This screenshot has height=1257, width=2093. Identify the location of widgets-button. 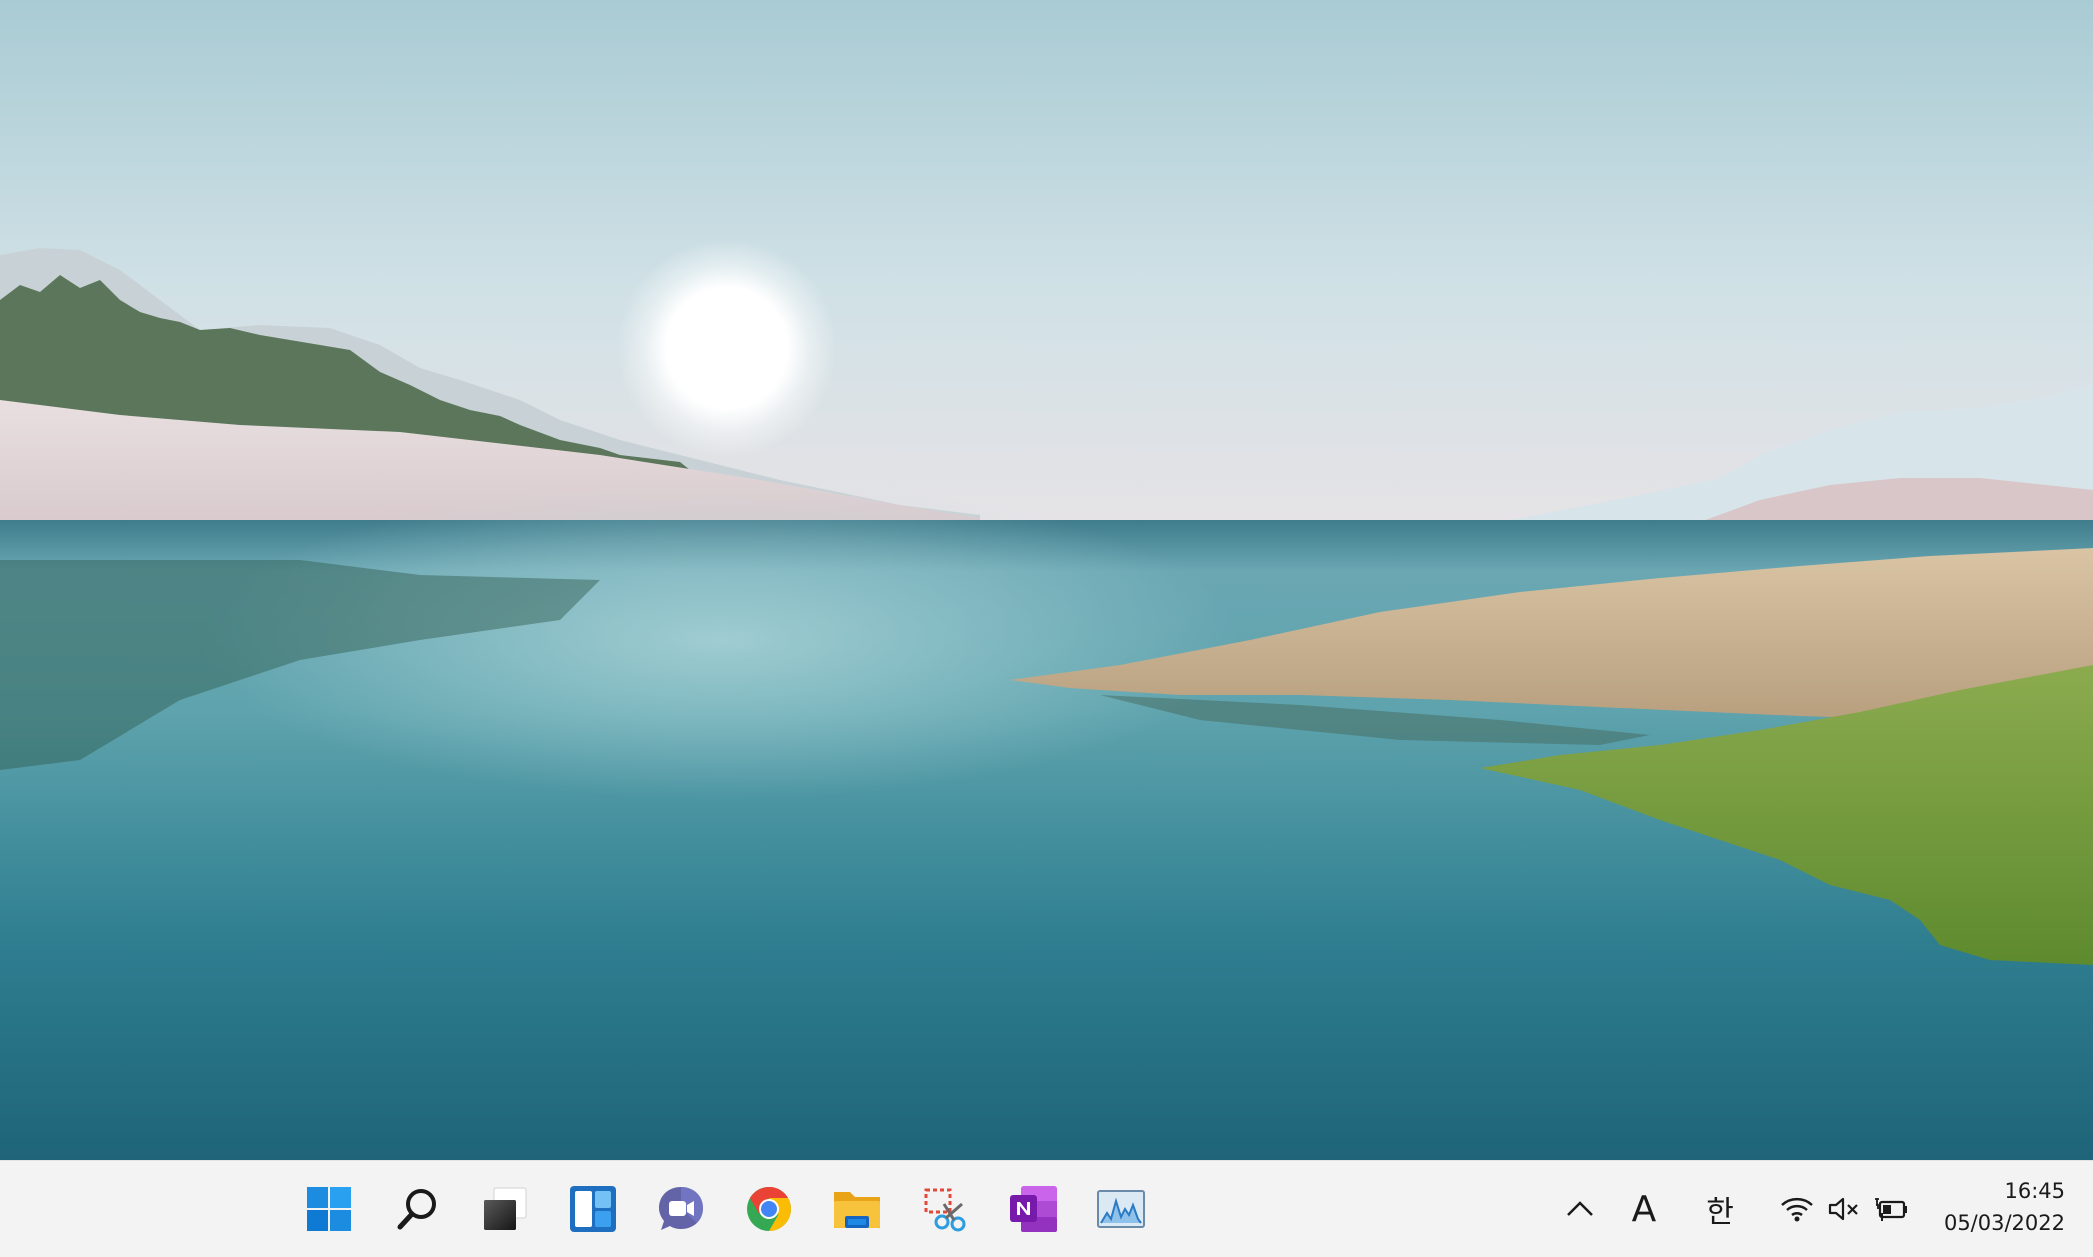
(593, 1209).